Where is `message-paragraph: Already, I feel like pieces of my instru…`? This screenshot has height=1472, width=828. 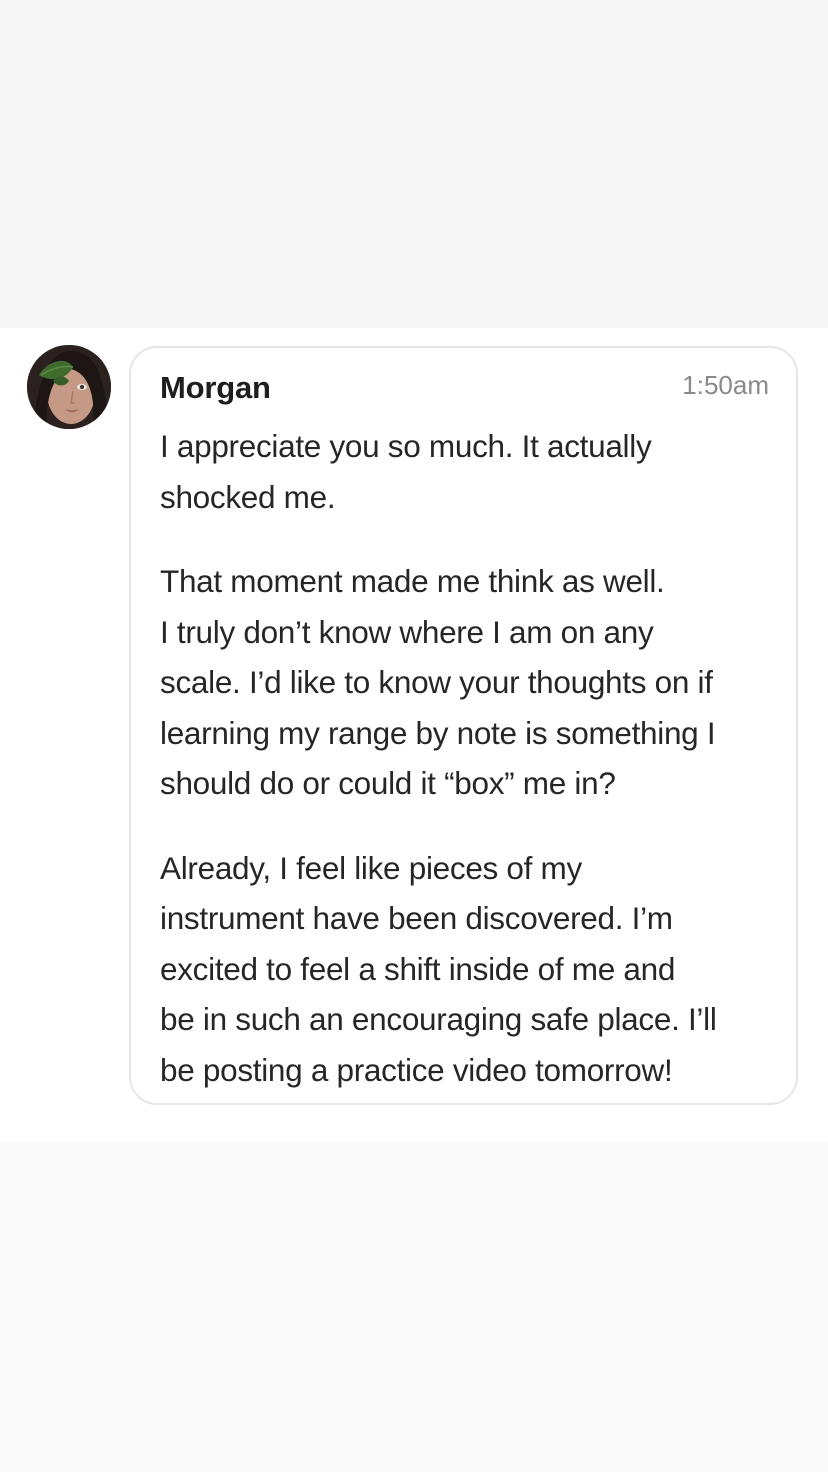
message-paragraph: Already, I feel like pieces of my instru… is located at coordinates (467, 969).